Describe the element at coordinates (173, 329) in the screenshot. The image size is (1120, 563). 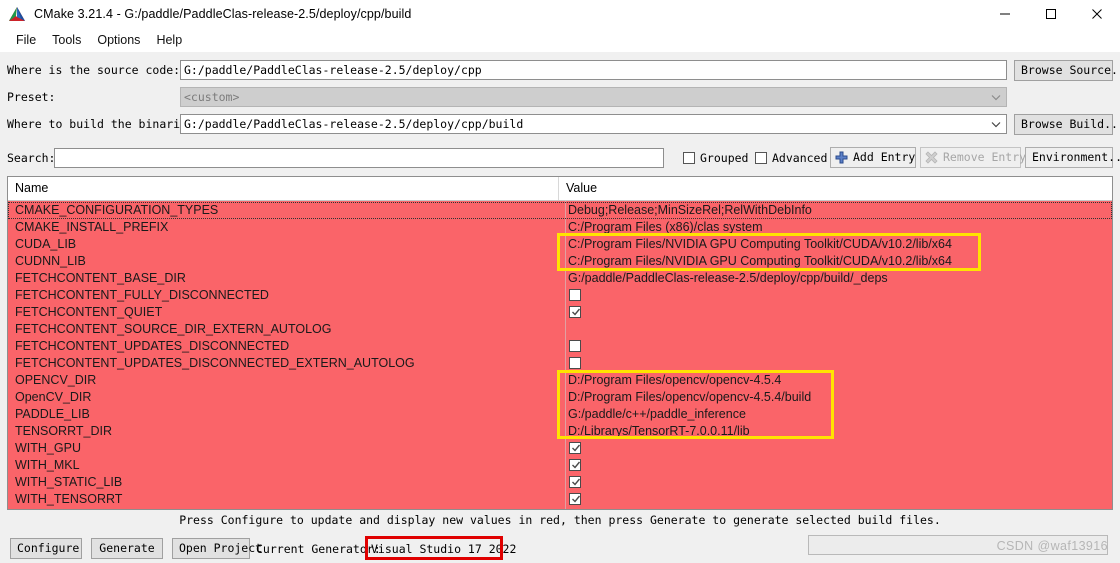
I see `cache-entry-name: FETCHCONTENT_SOURCE_DIR_EXTERN_AUTOLOG` at that location.